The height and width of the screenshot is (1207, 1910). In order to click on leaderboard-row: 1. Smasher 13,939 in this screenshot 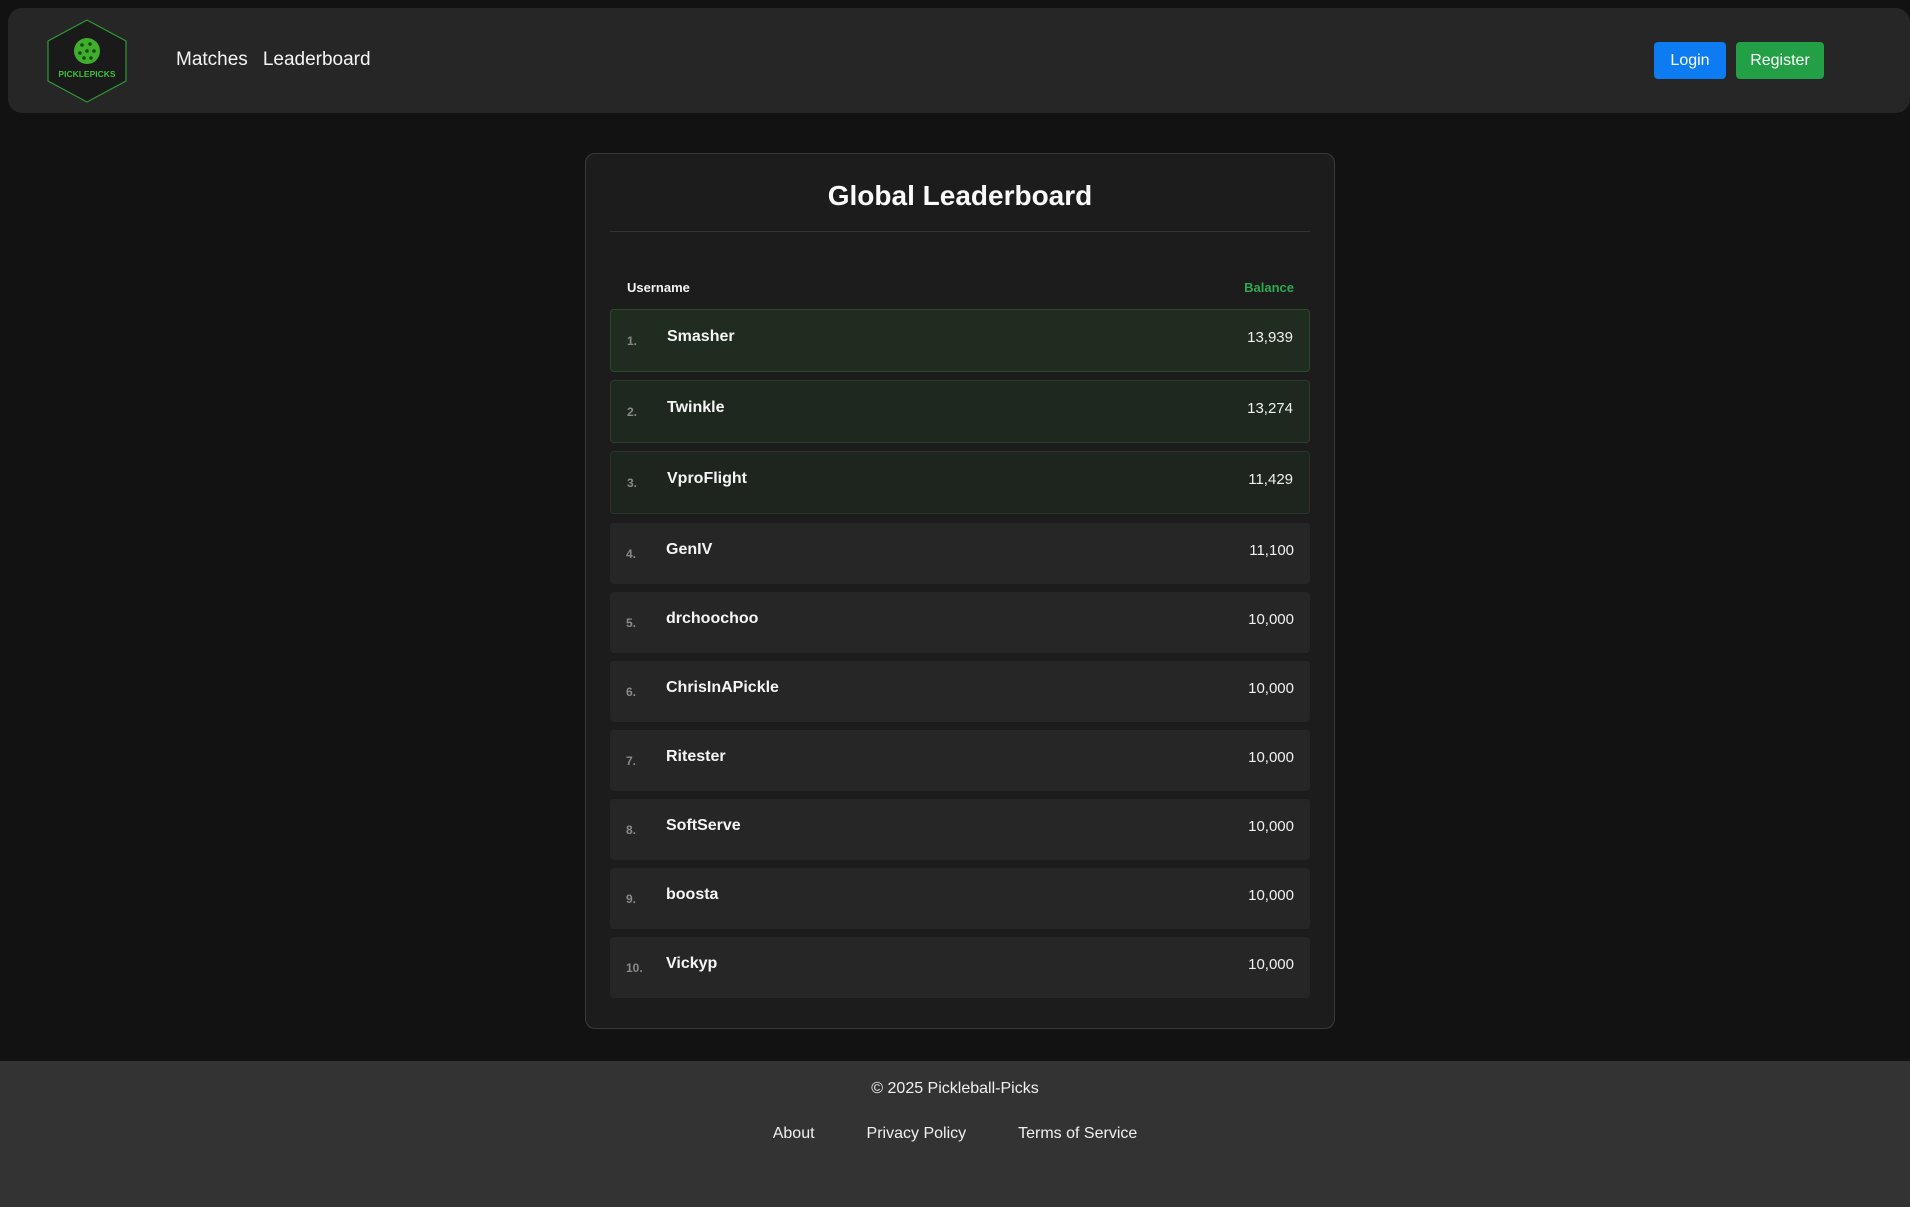, I will do `click(960, 340)`.